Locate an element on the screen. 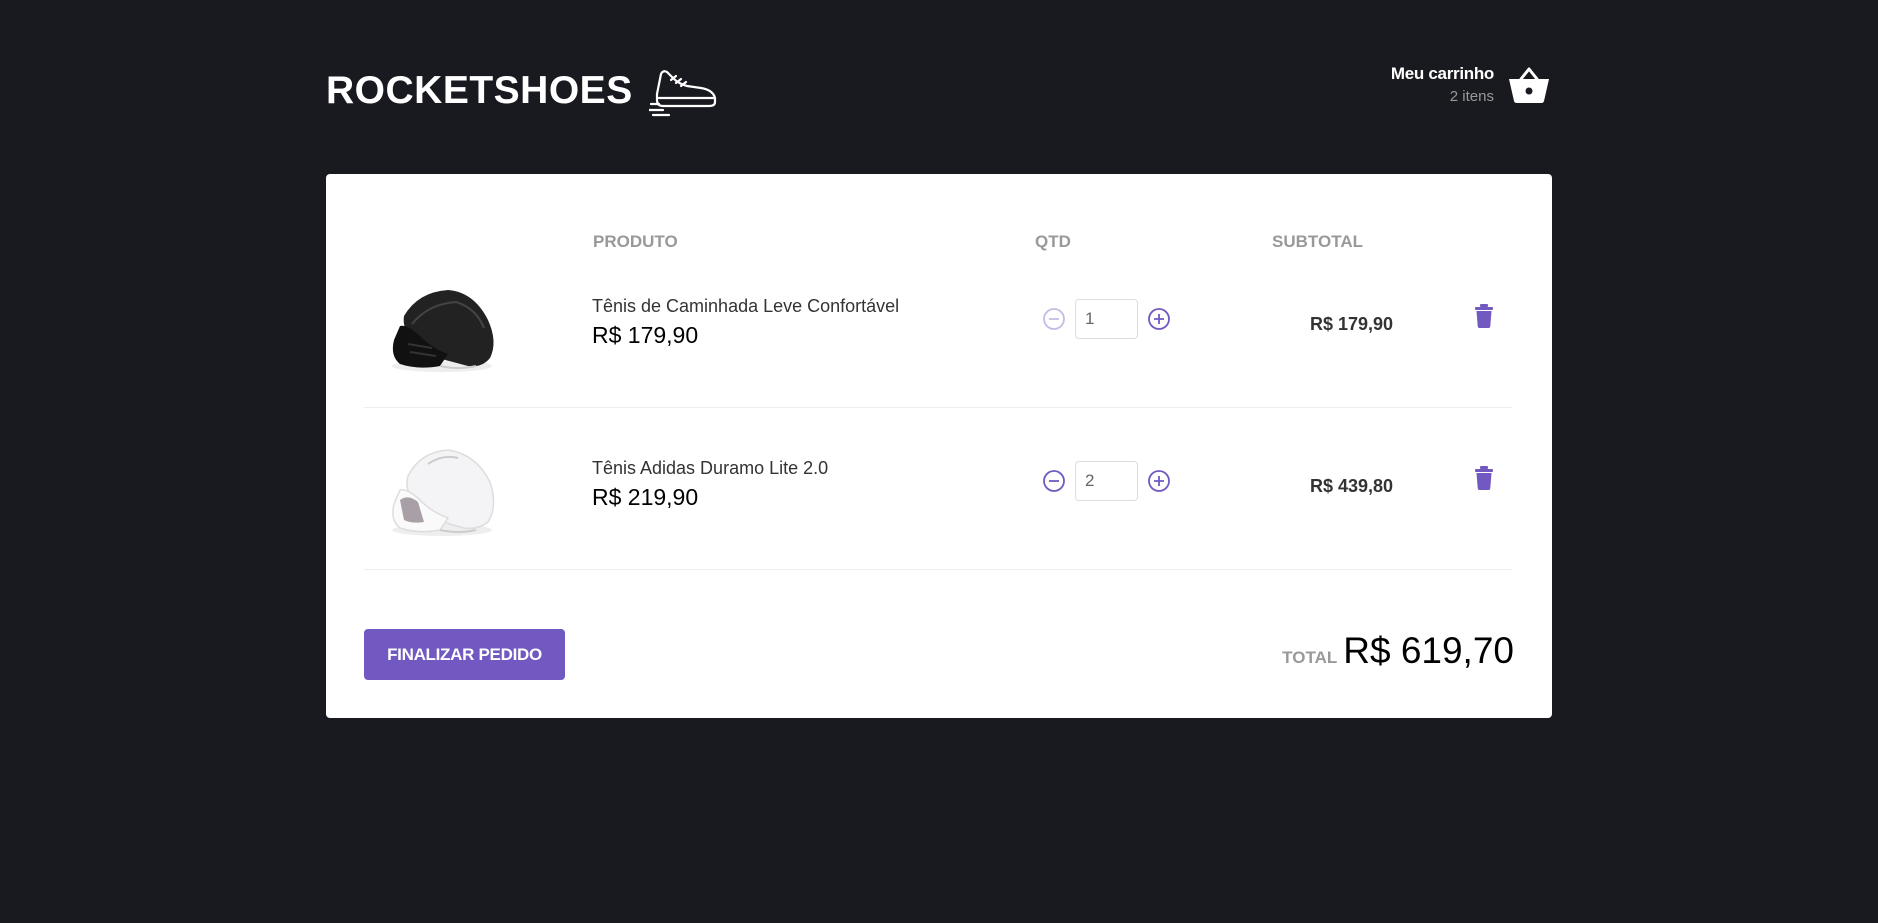  quantity-input: 1 is located at coordinates (1106, 319).